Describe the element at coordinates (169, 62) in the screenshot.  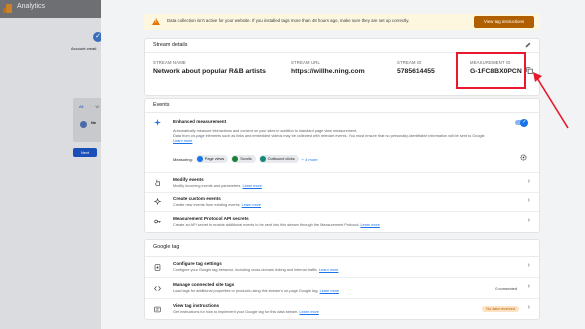
I see `stream-name-label: STREAM NAME` at that location.